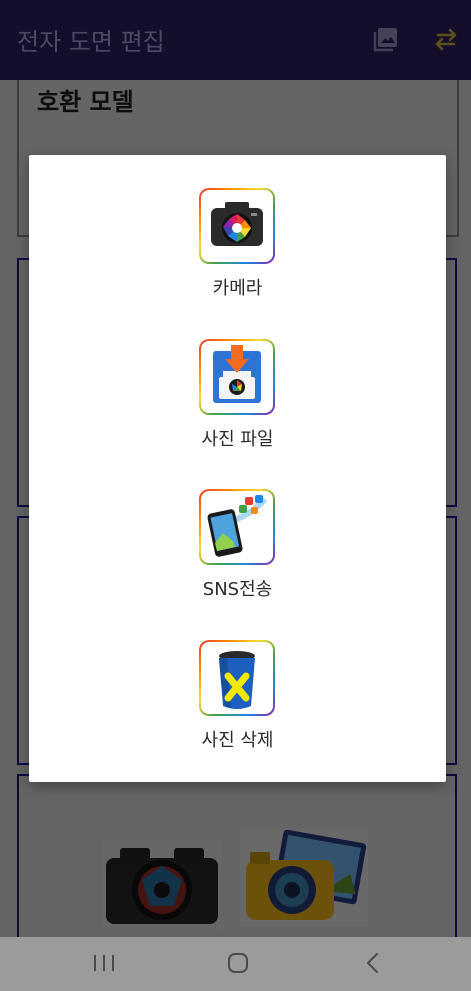 Image resolution: width=471 pixels, height=991 pixels. Describe the element at coordinates (237, 288) in the screenshot. I see `option-label: 카메라` at that location.